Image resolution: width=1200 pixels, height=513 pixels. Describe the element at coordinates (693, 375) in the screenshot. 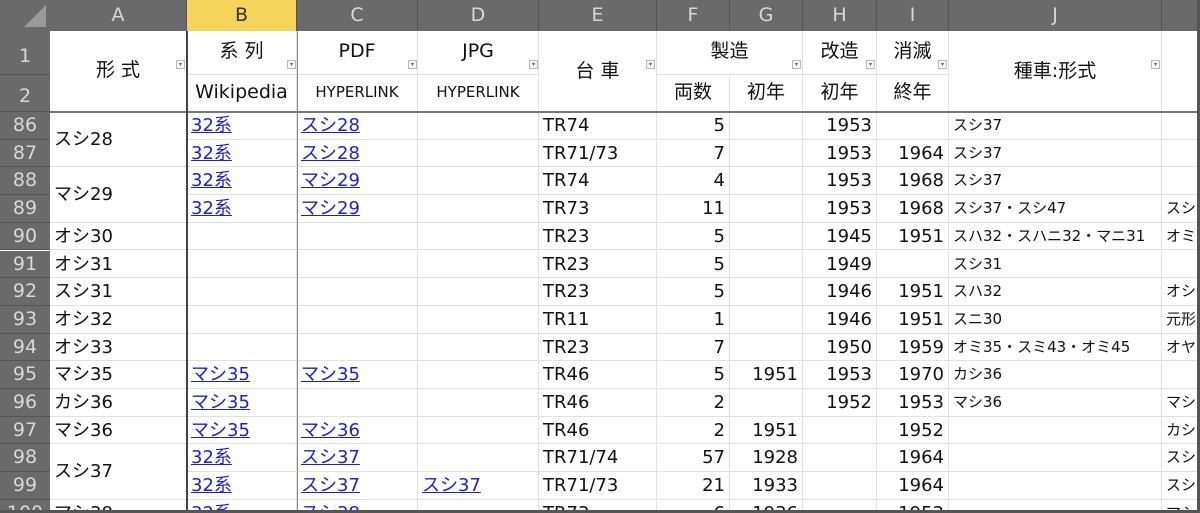

I see `cell-f95: 5` at that location.